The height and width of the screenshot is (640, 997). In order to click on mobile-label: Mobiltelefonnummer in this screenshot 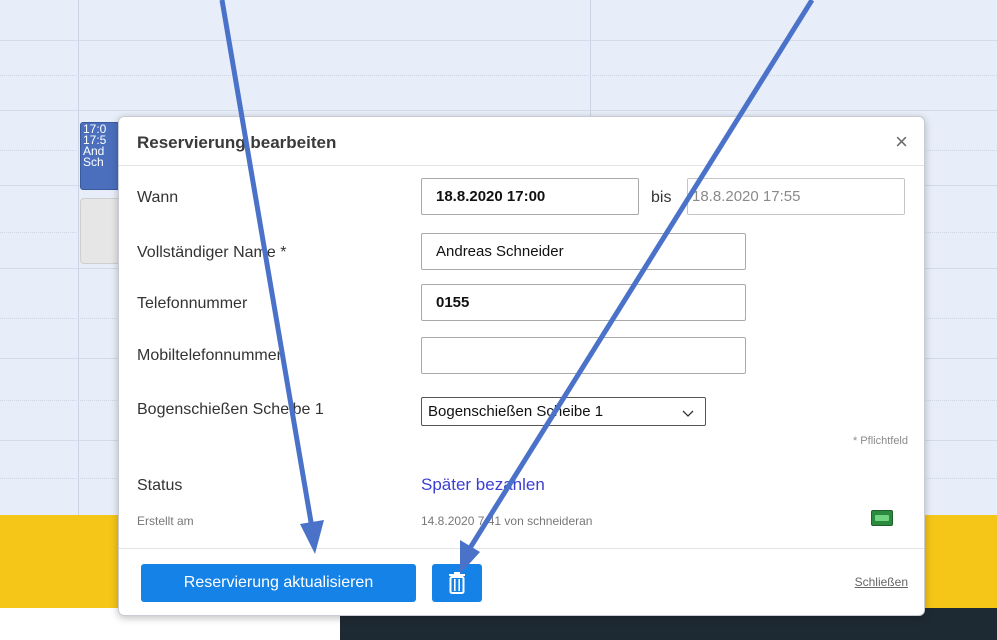, I will do `click(209, 355)`.